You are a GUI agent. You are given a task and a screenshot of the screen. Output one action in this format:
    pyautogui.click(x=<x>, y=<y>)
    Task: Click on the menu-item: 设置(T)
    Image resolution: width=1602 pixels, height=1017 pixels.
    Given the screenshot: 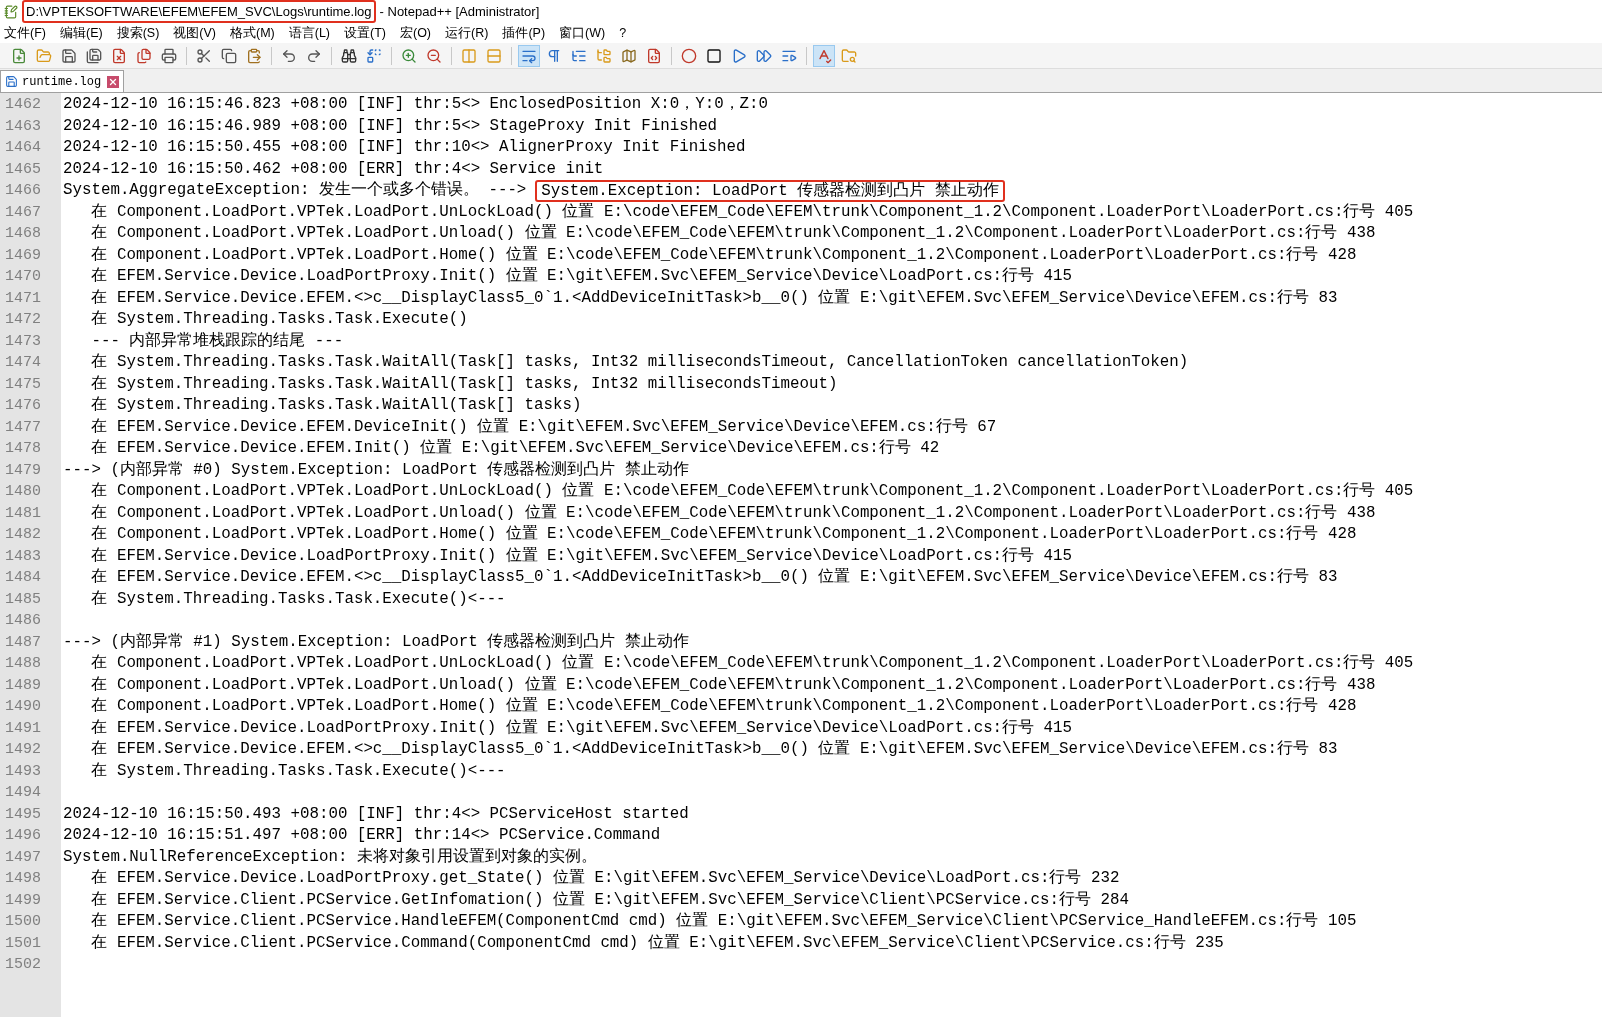 What is the action you would take?
    pyautogui.click(x=365, y=33)
    